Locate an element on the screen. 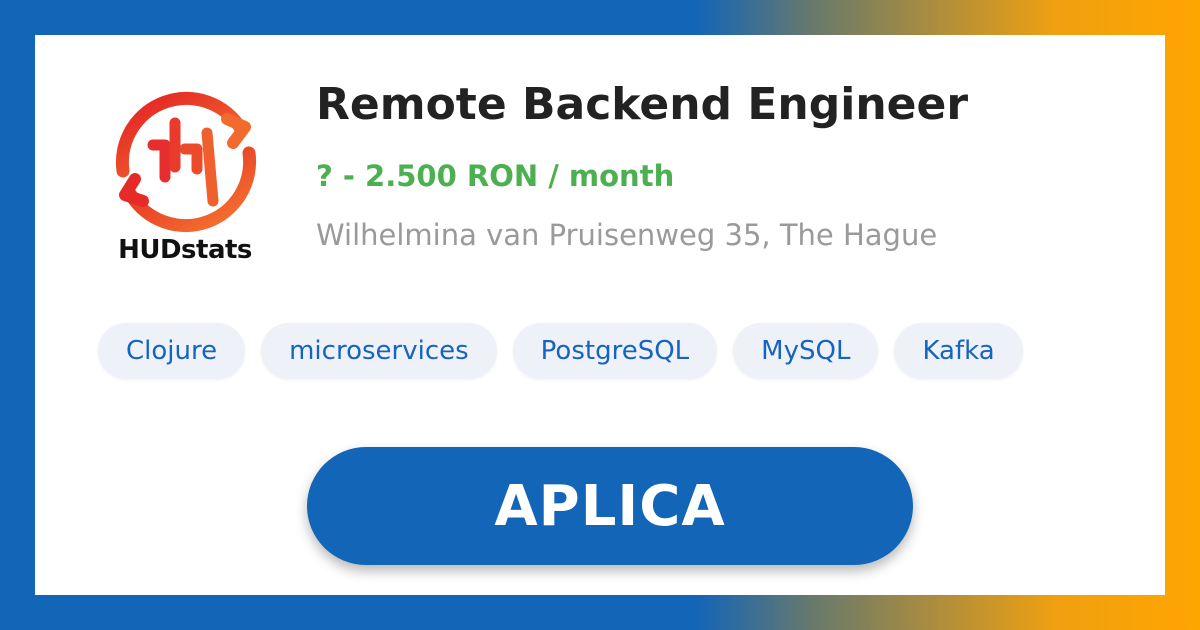 This screenshot has height=630, width=1200. company-logo: HUDstats is located at coordinates (185, 198).